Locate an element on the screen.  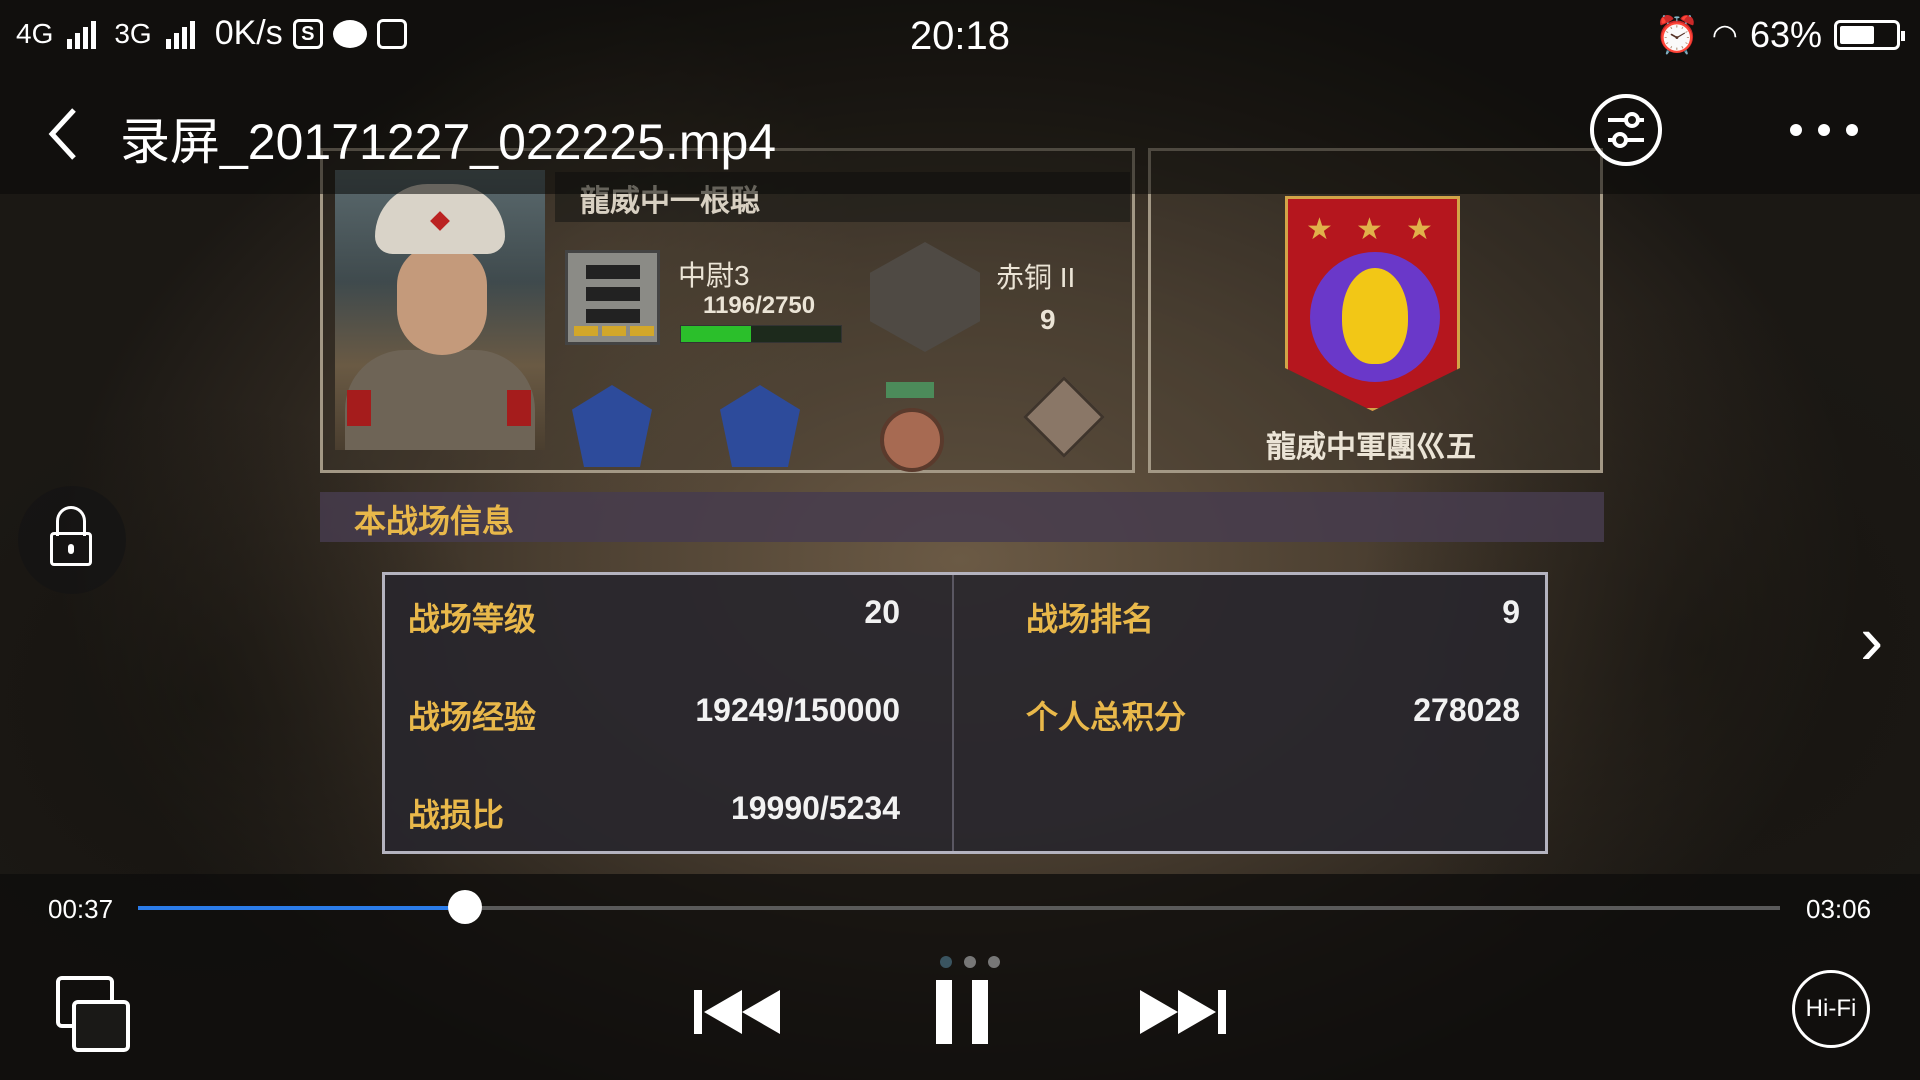
clock: 20:18 is located at coordinates (960, 36).